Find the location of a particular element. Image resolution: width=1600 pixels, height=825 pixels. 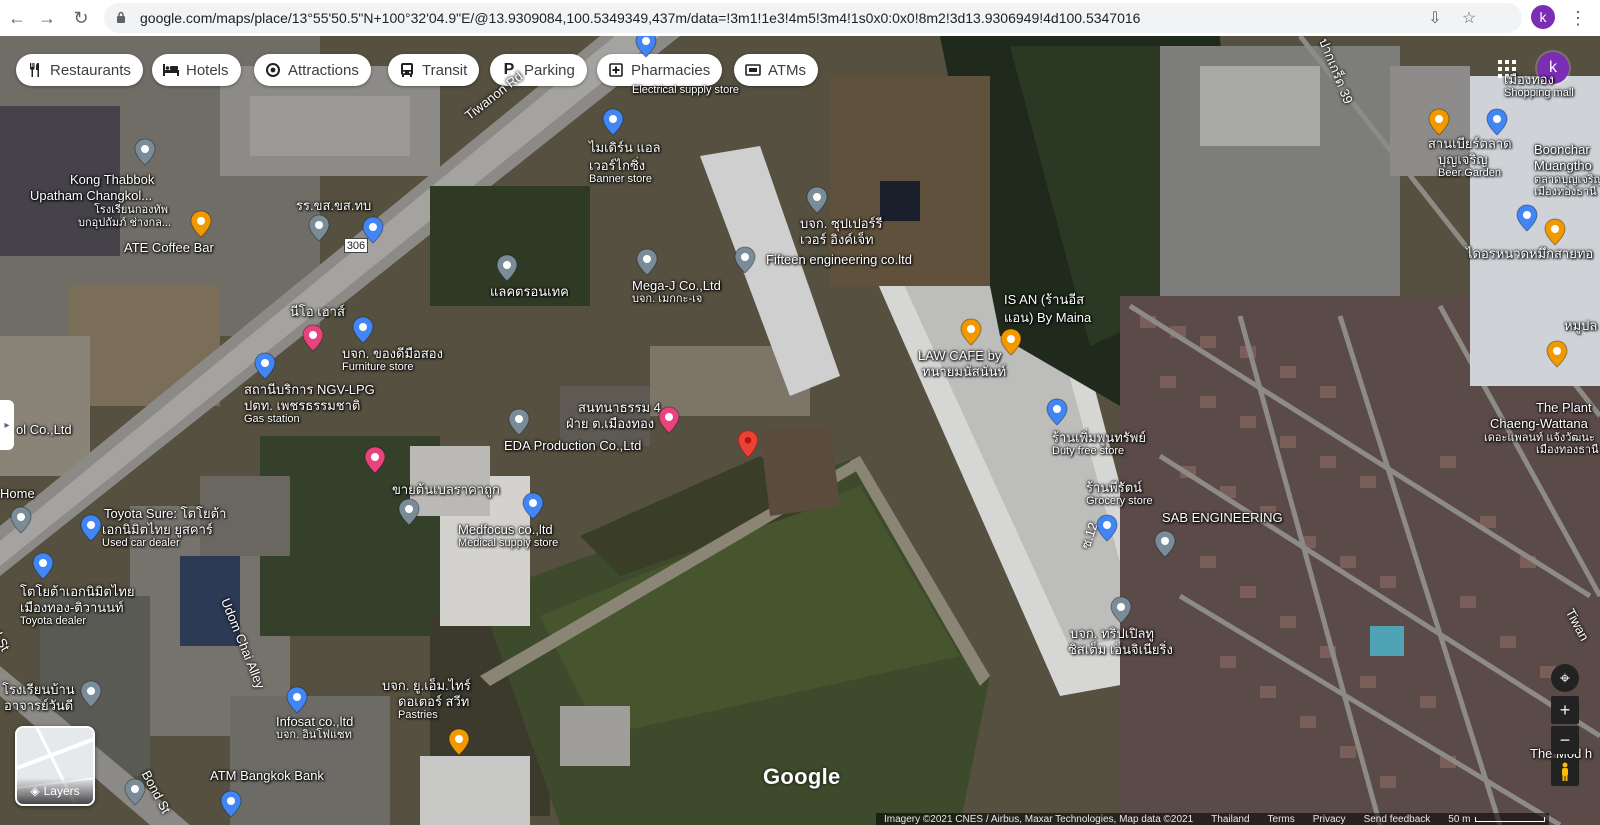

place-label: เวอร์ไกซิ่ง Banner store is located at coordinates (620, 172).